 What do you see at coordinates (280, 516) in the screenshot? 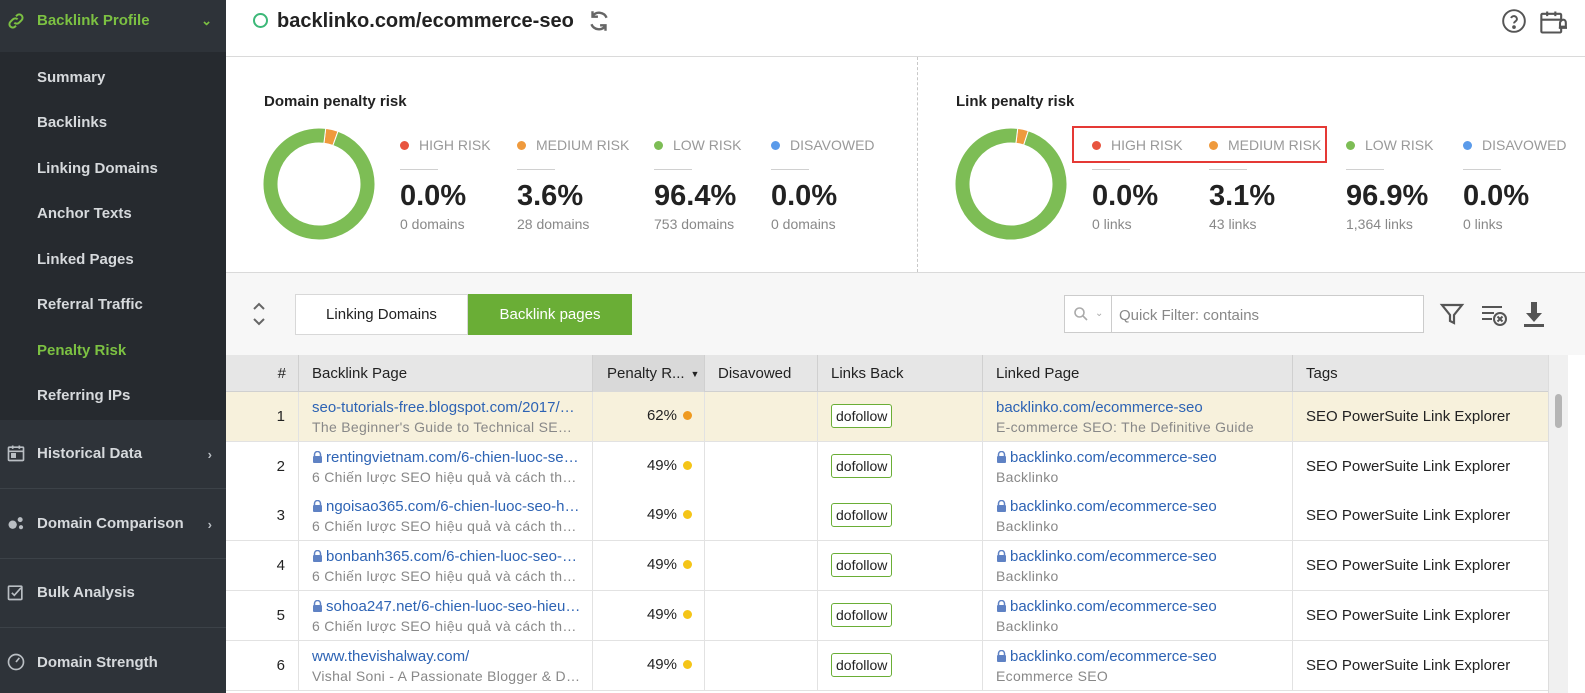
I see `row-number: 3` at bounding box center [280, 516].